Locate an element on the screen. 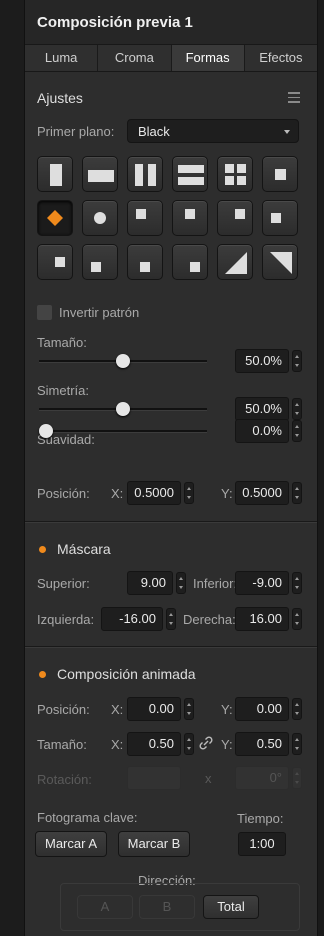  wipe-pattern-top-right-box-button is located at coordinates (235, 218).